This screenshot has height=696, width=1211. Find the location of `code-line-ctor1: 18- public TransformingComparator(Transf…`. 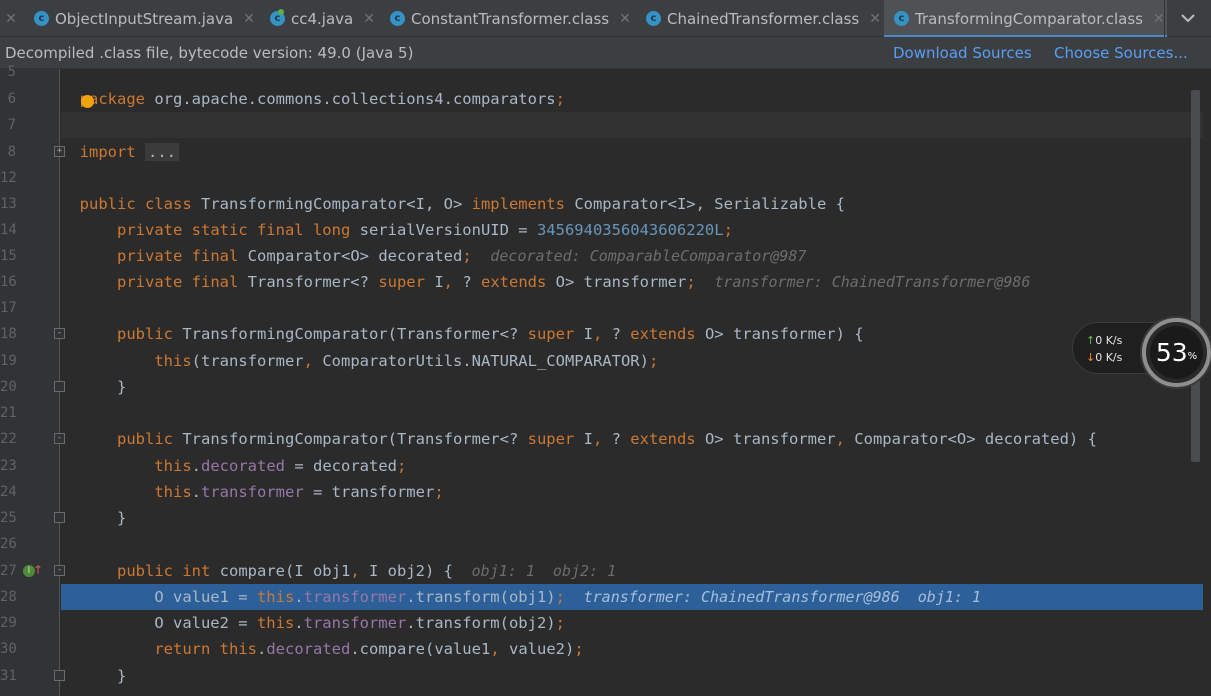

code-line-ctor1: 18- public TransformingComparator(Transf… is located at coordinates (601, 334).